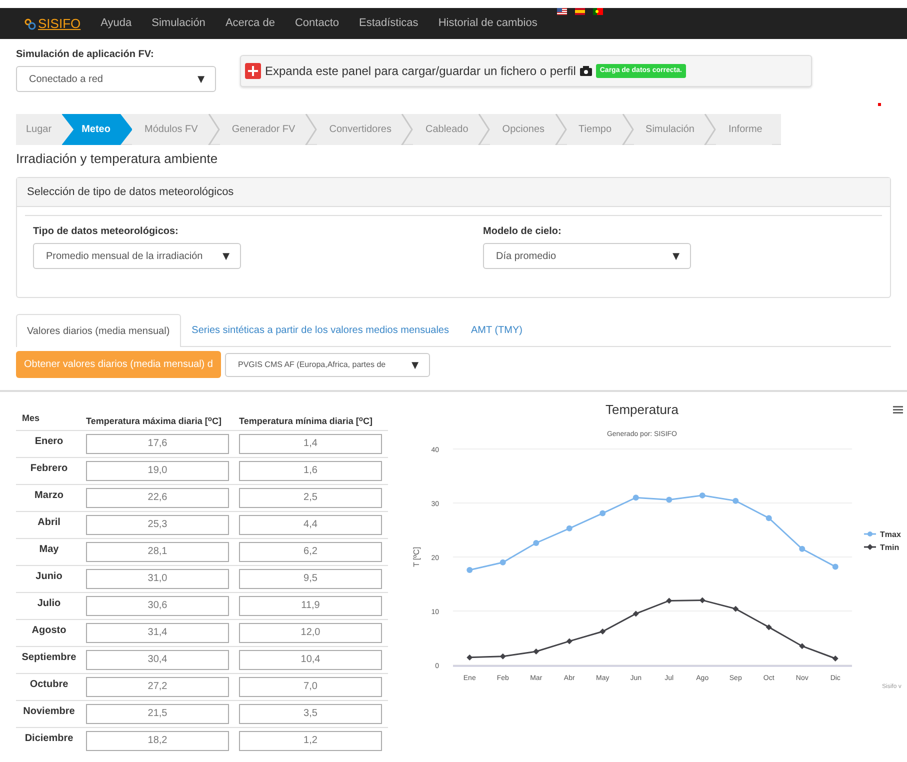 This screenshot has height=762, width=907. Describe the element at coordinates (117, 159) in the screenshot. I see `section-heading: Irradiación y temperatura ambiente` at that location.